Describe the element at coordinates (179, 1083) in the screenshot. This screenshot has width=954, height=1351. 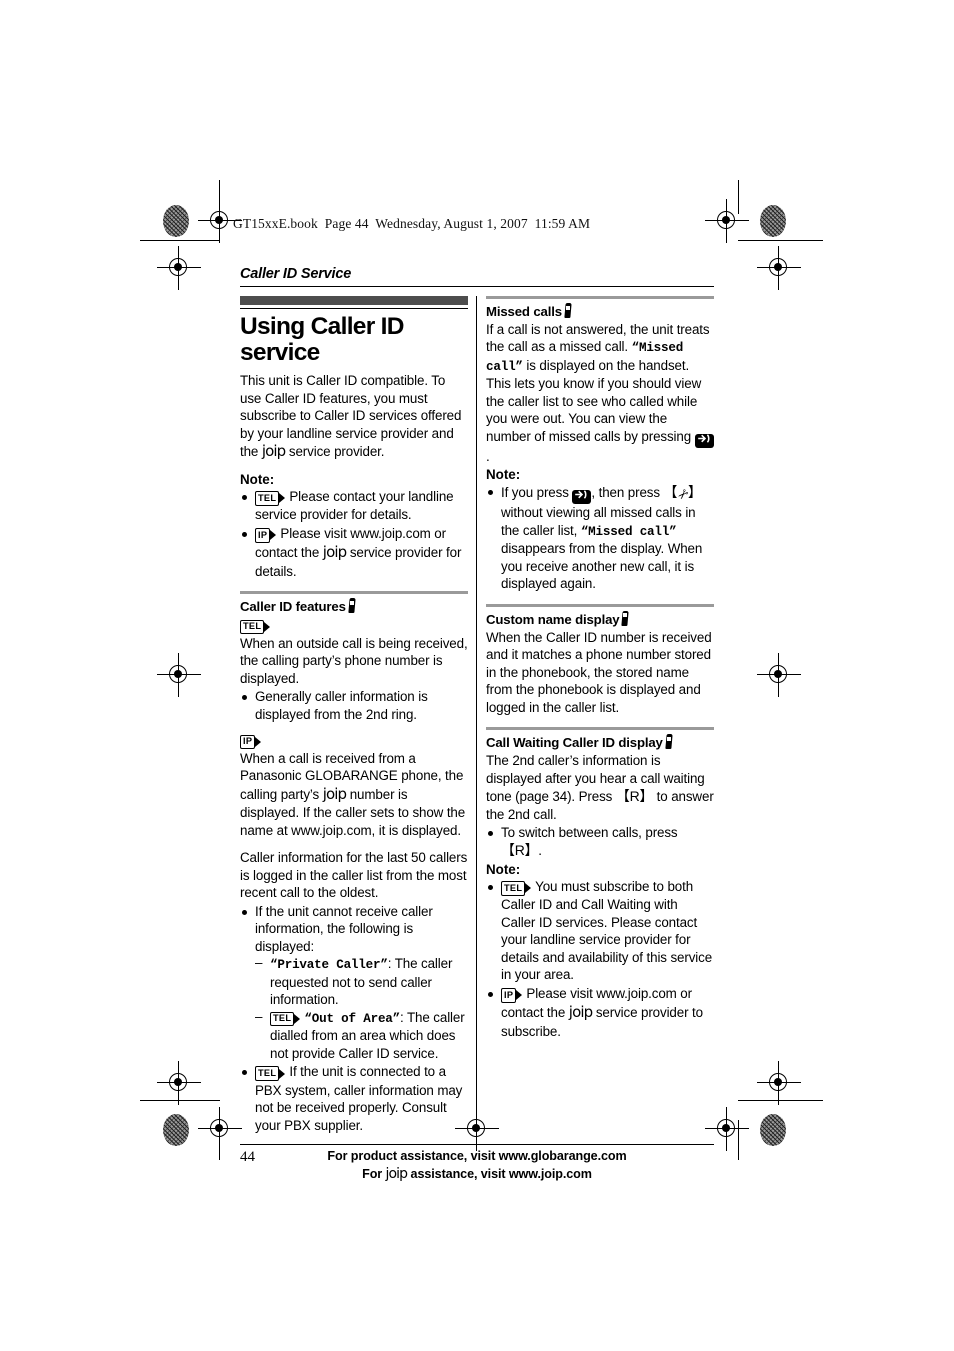
I see `registration-mark-left-lower` at that location.